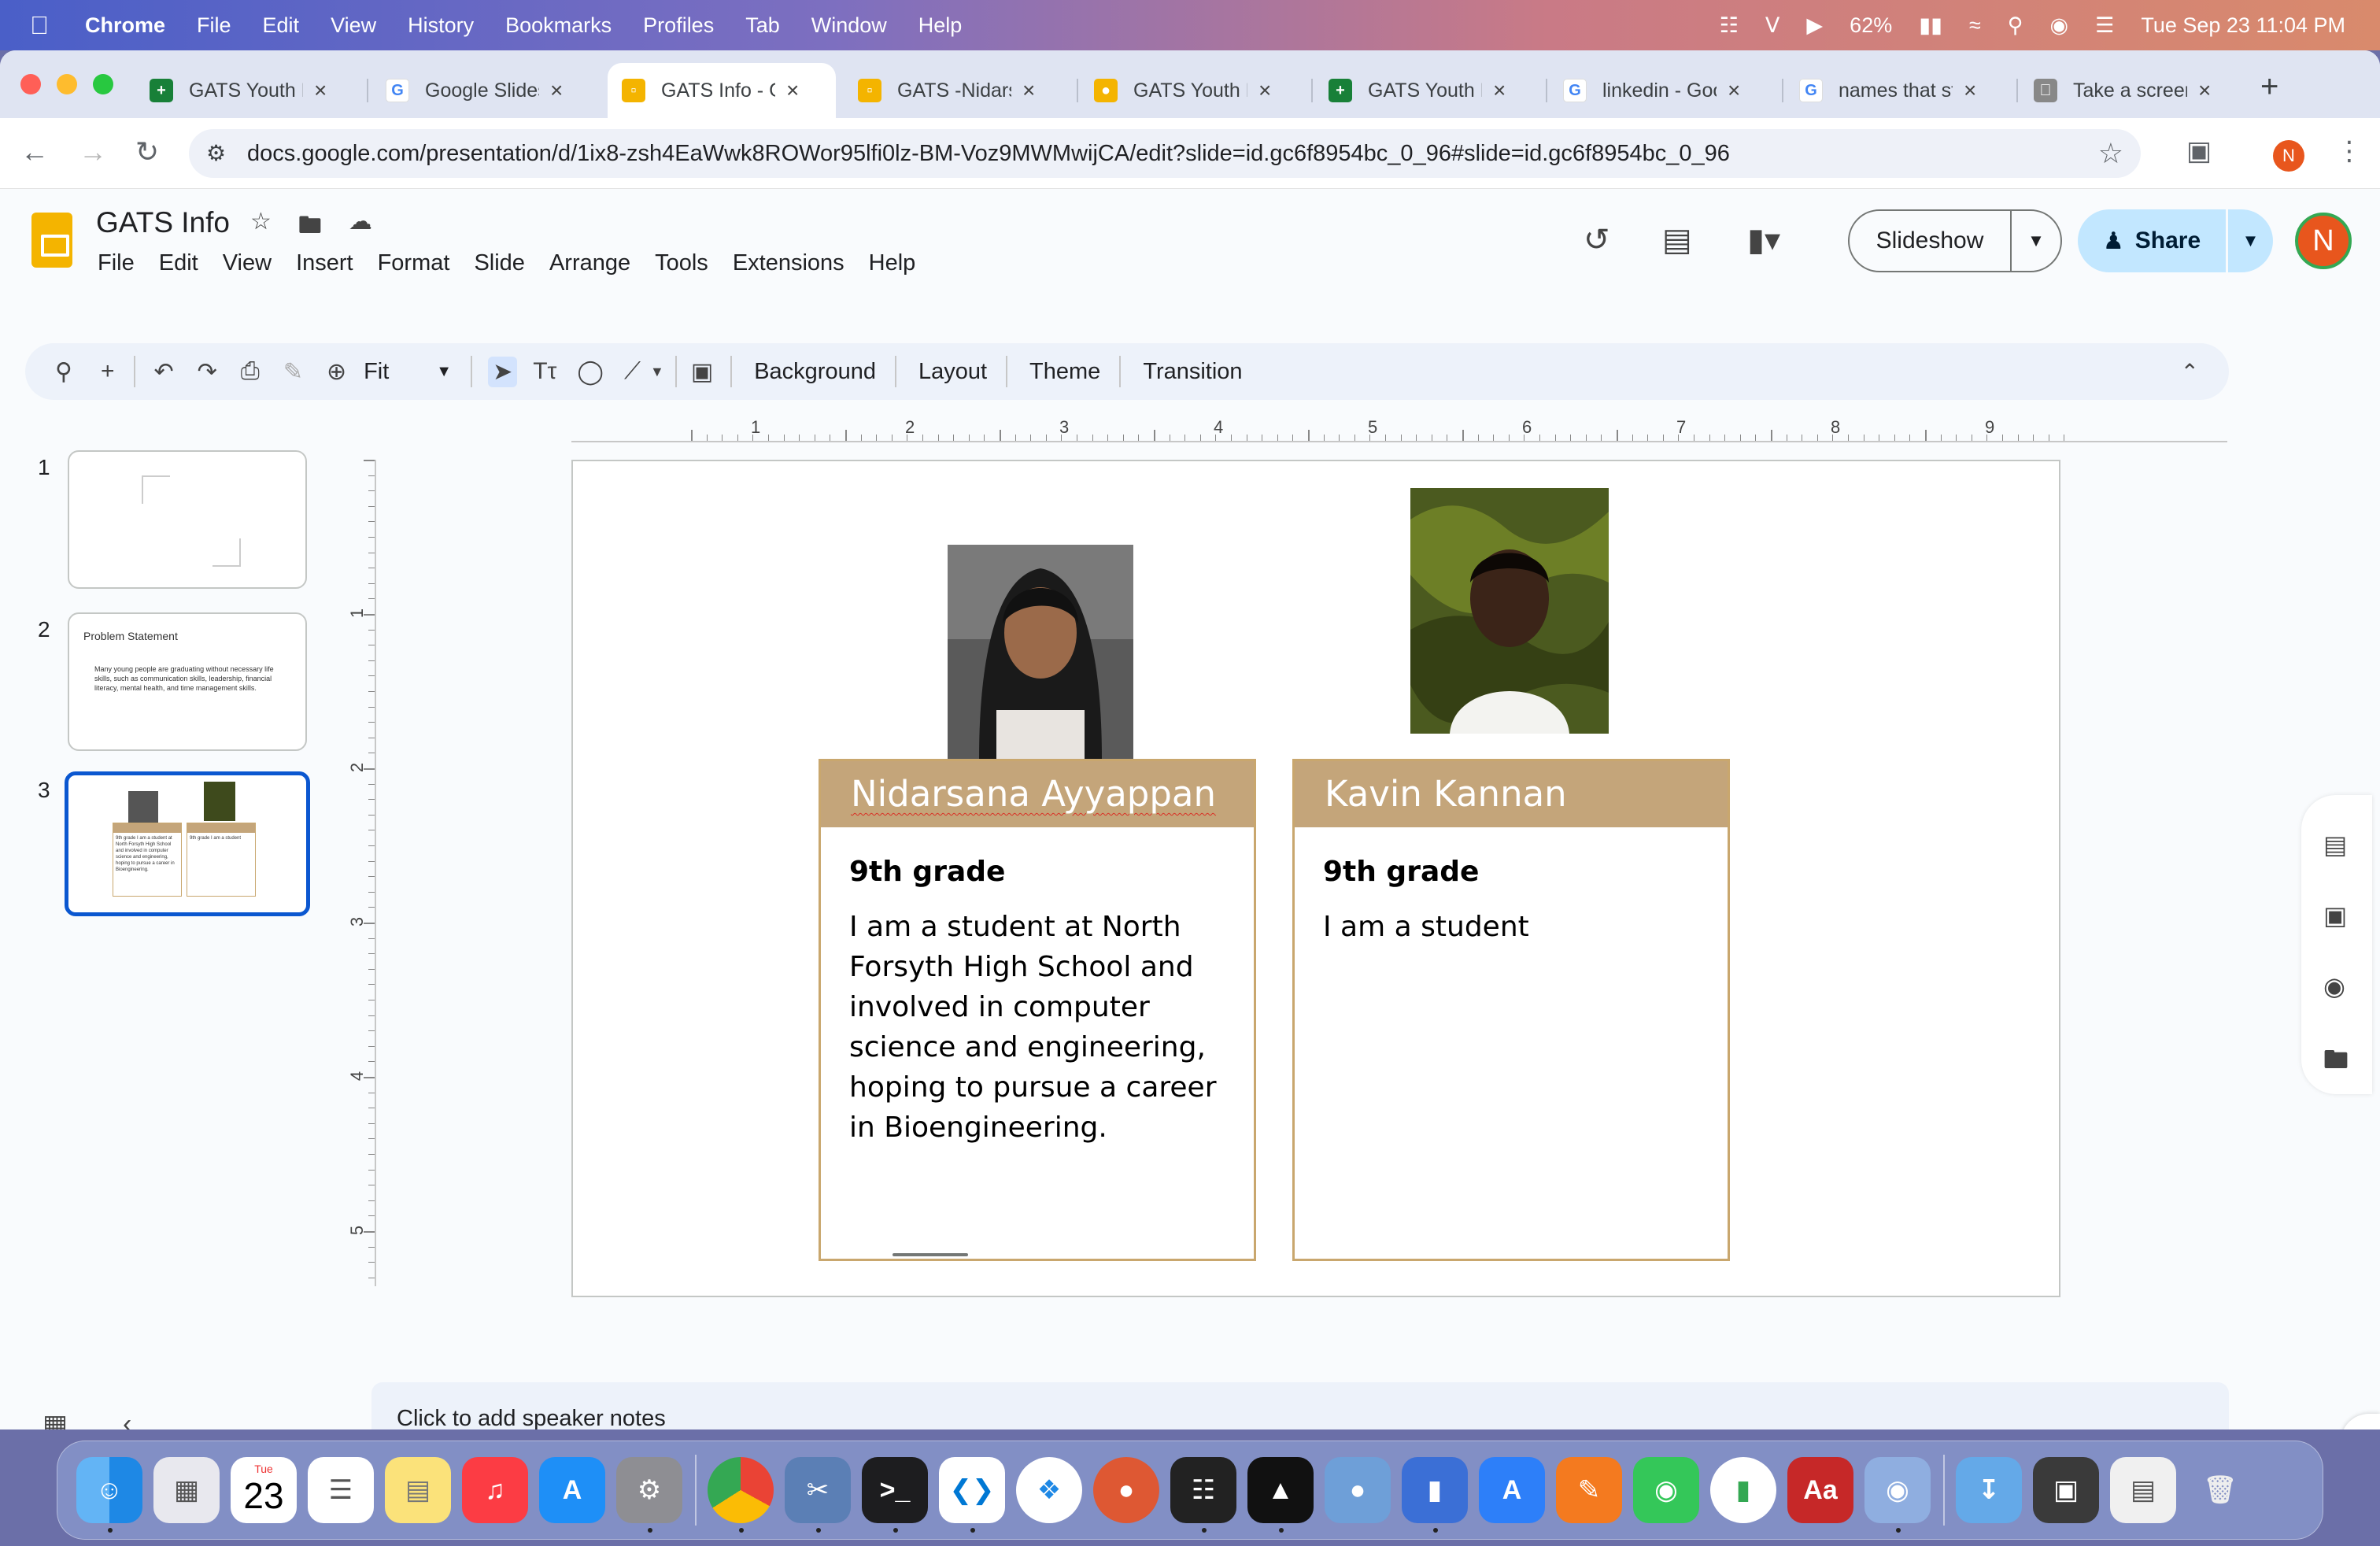  I want to click on student-bio: I am a student, so click(1513, 927).